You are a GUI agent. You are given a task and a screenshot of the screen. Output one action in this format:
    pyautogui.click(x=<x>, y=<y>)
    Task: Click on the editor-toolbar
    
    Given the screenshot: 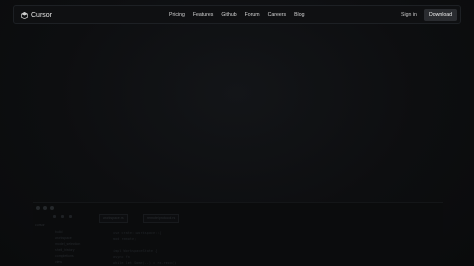 What is the action you would take?
    pyautogui.click(x=62, y=216)
    